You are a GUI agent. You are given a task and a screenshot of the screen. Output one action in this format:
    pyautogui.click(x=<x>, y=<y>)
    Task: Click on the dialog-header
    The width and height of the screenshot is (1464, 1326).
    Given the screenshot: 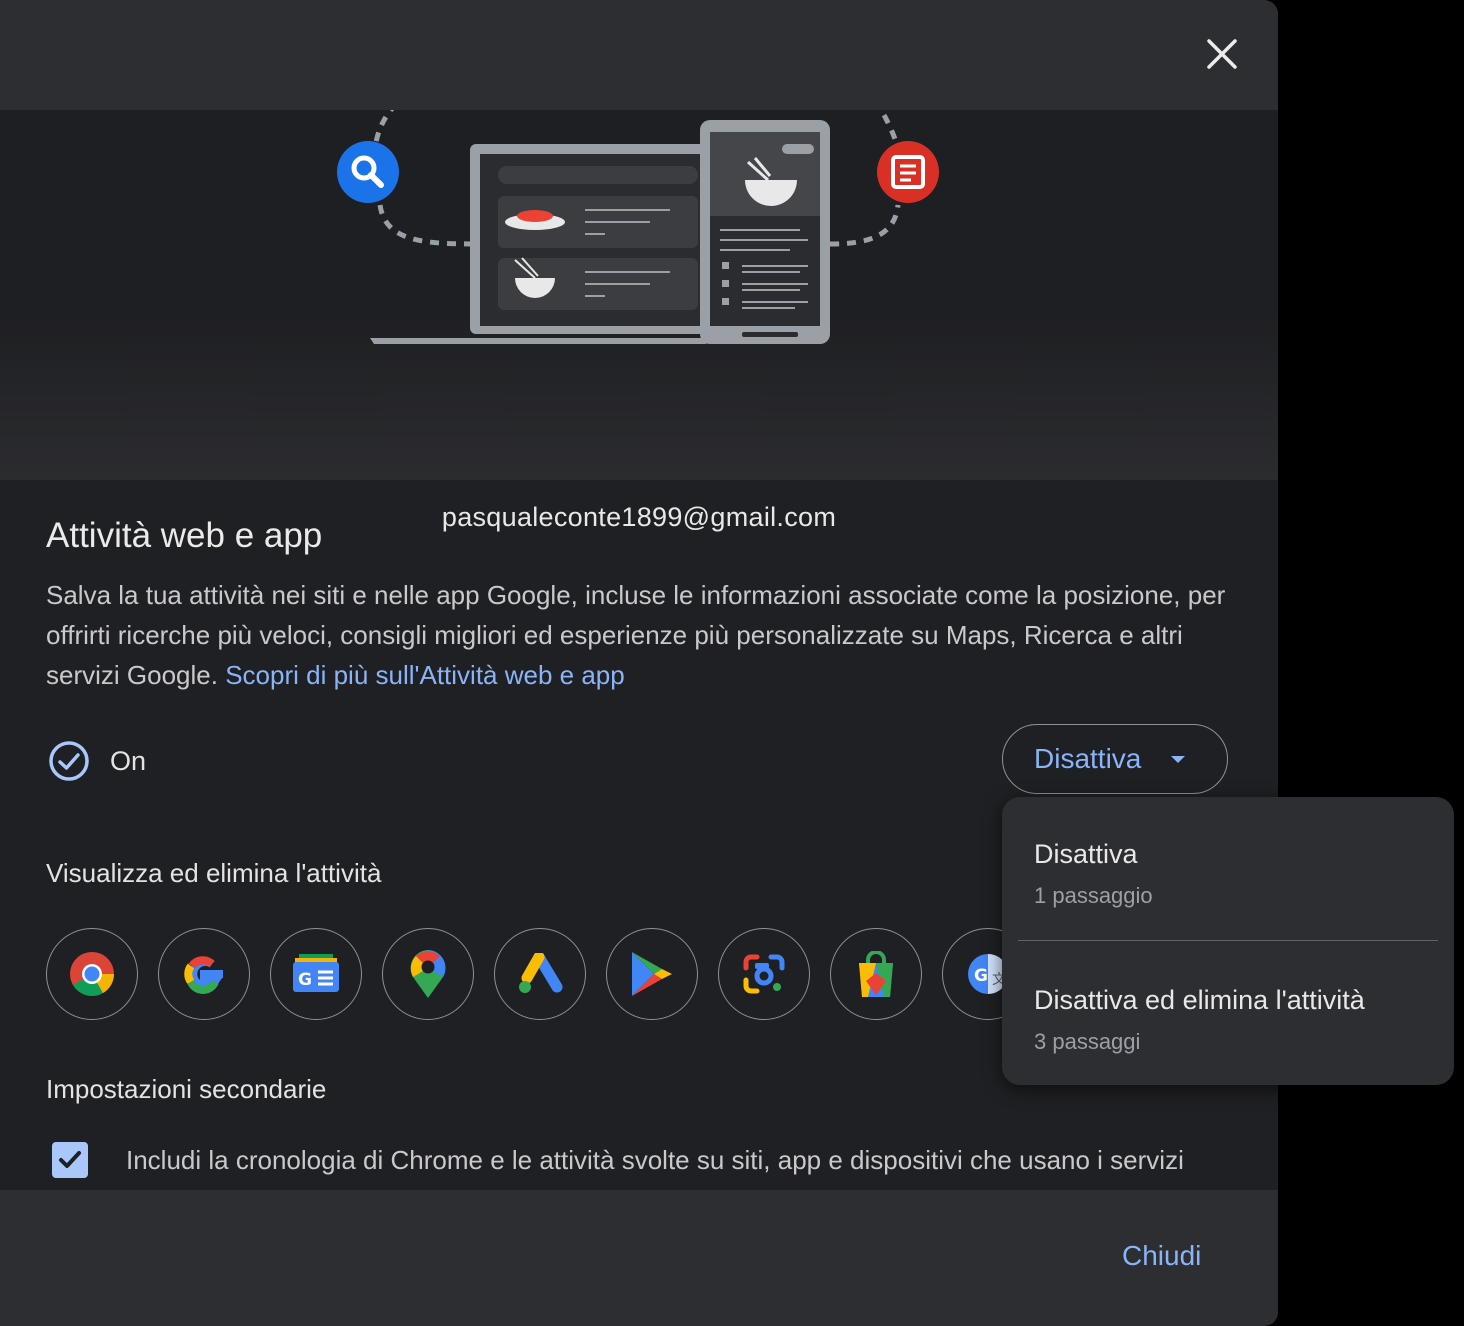 What is the action you would take?
    pyautogui.click(x=639, y=55)
    